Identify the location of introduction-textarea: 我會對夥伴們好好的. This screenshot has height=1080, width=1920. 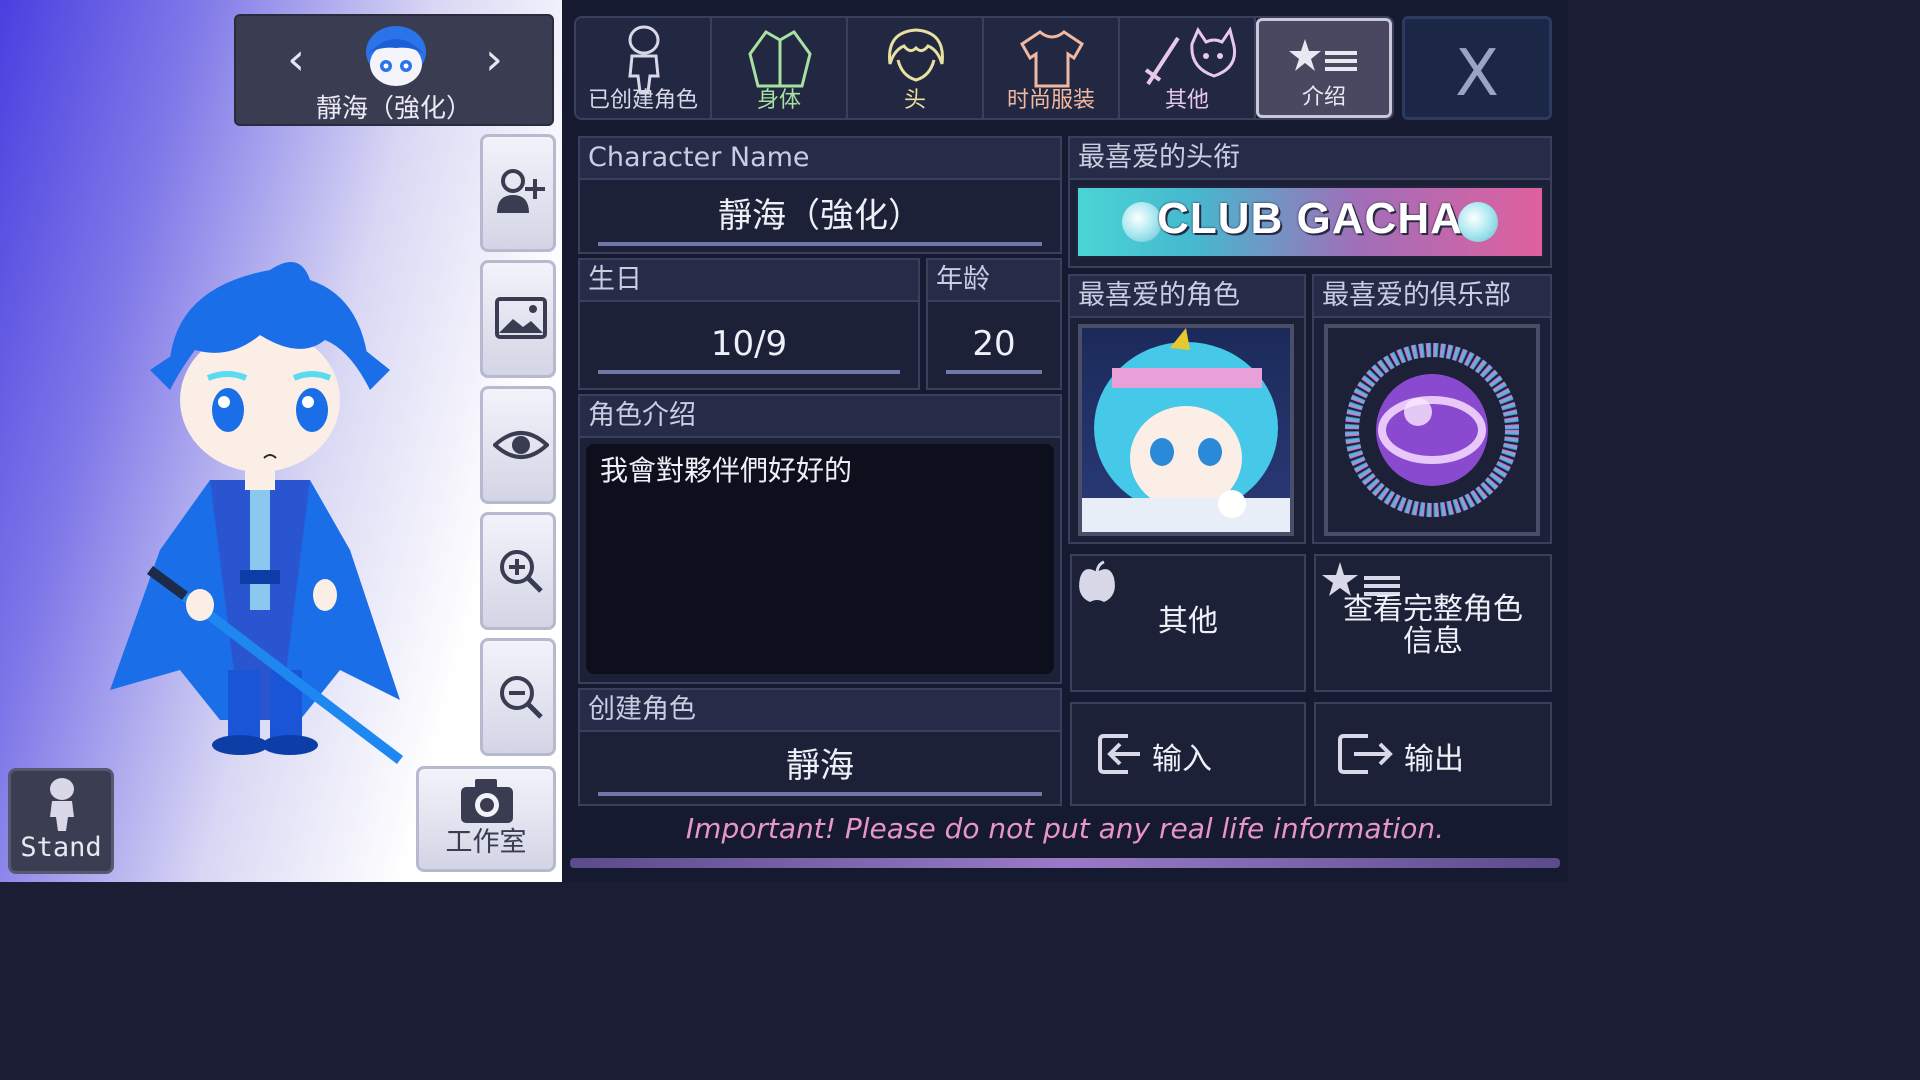
(820, 559).